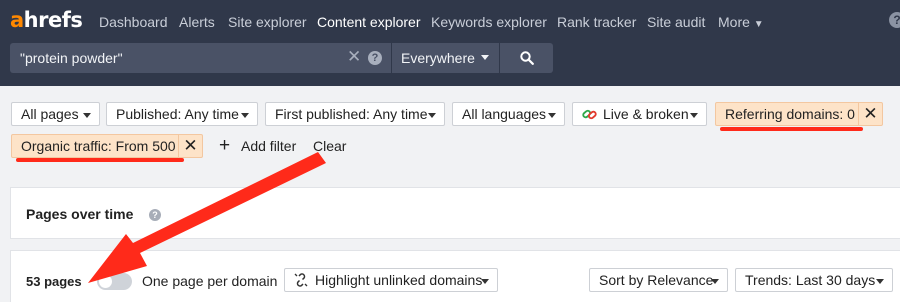 This screenshot has width=900, height=302. Describe the element at coordinates (589, 114) in the screenshot. I see `link-status-icon` at that location.